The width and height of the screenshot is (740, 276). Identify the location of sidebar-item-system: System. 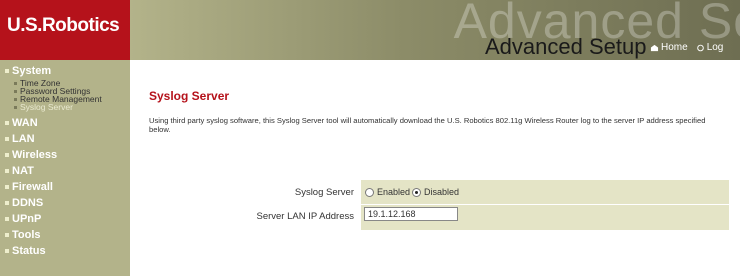
(28, 71).